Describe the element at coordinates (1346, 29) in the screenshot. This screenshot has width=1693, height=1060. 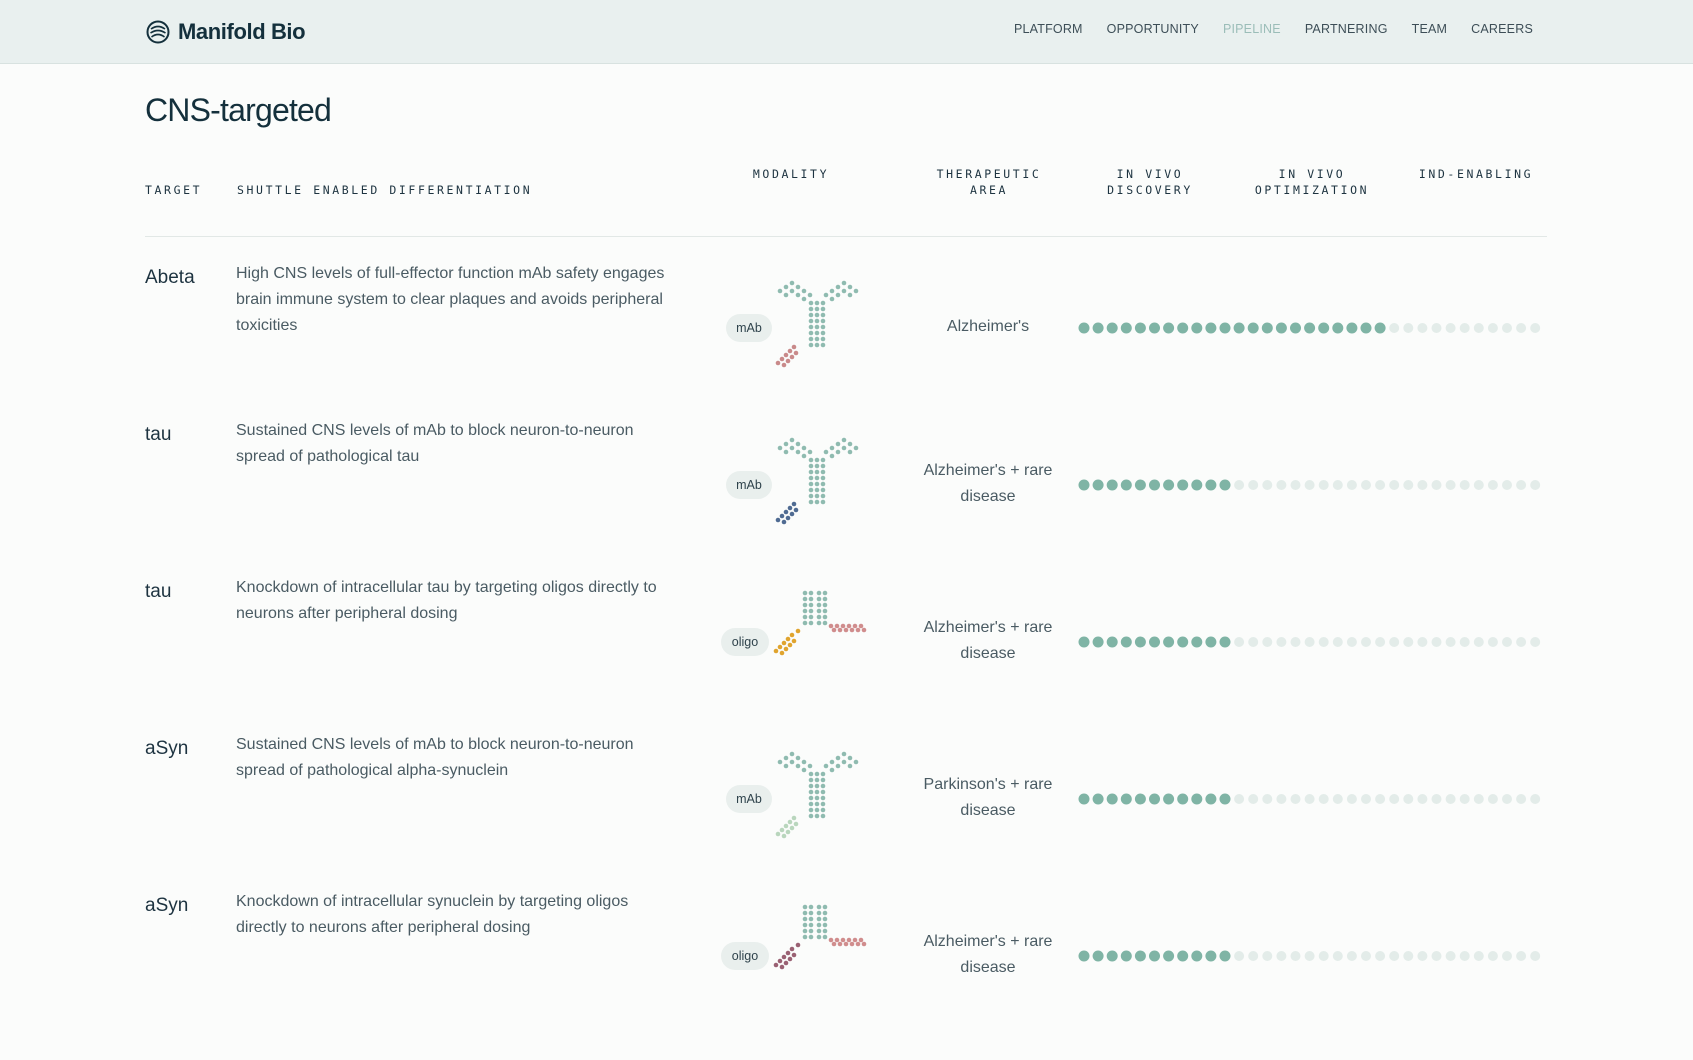
I see `nav-partnering: PARTNERING` at that location.